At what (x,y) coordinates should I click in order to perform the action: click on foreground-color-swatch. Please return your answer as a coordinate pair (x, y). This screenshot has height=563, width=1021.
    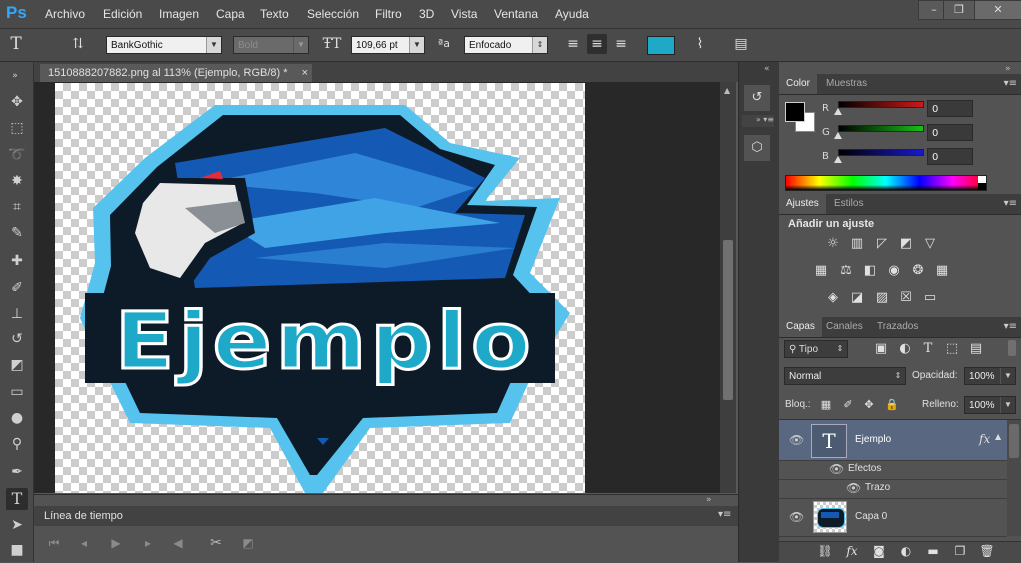
    Looking at the image, I should click on (795, 112).